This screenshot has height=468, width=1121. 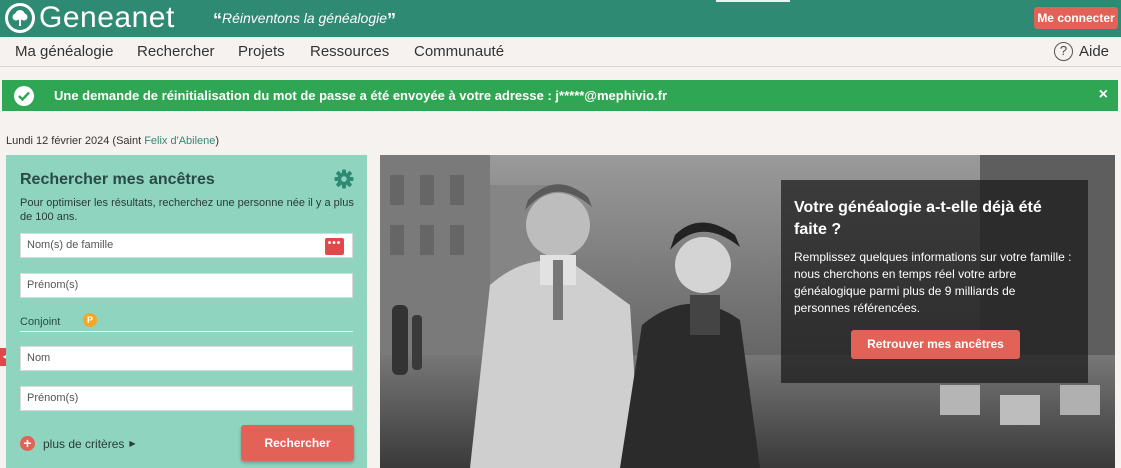 What do you see at coordinates (1103, 95) in the screenshot?
I see `close-icon: ×` at bounding box center [1103, 95].